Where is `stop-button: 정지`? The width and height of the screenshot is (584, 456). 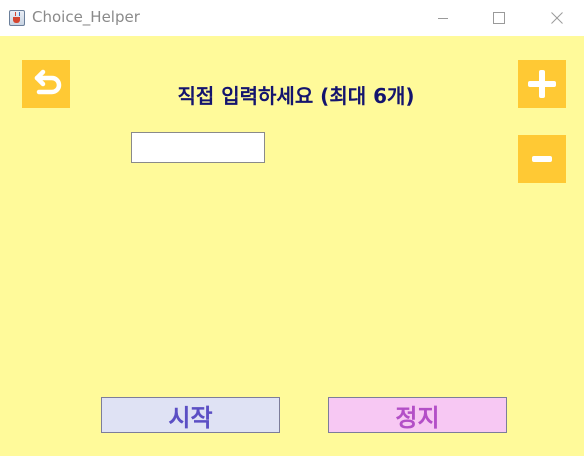 stop-button: 정지 is located at coordinates (417, 415).